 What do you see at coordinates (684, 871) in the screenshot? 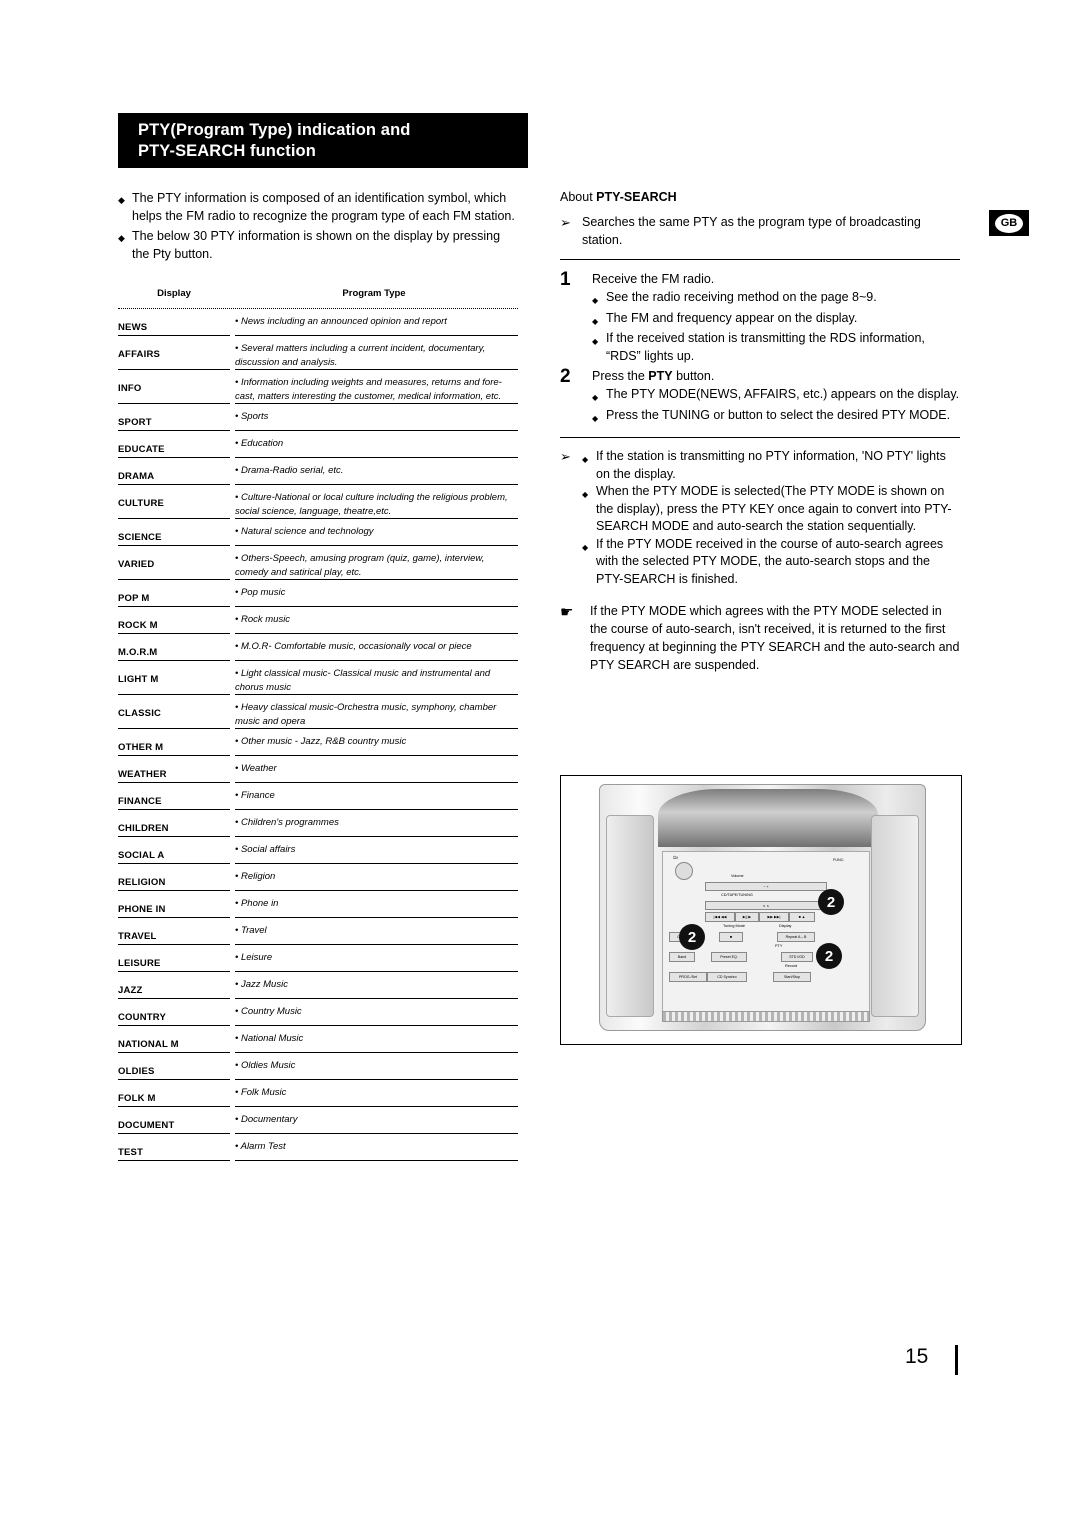
I see `power-button` at bounding box center [684, 871].